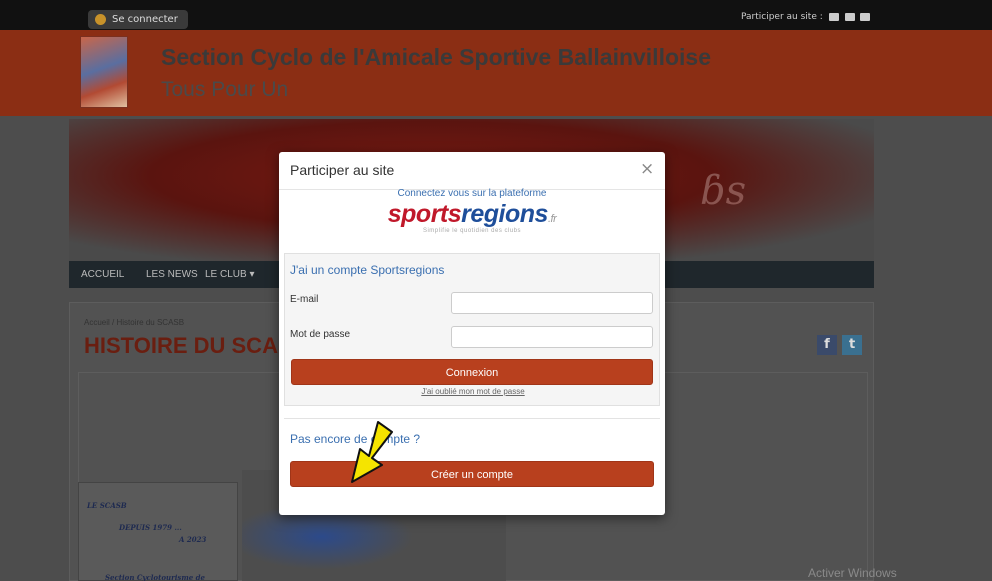 The width and height of the screenshot is (992, 581). Describe the element at coordinates (852, 345) in the screenshot. I see `twitter-icon: t` at that location.